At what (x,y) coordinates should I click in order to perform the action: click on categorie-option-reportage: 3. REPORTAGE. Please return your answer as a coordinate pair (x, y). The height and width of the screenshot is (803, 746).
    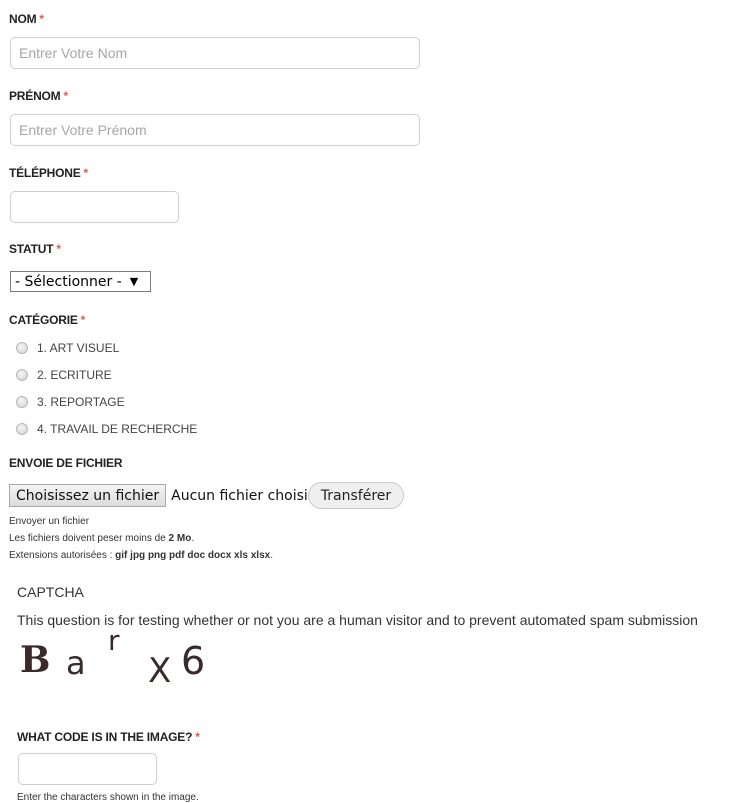
    Looking at the image, I should click on (70, 402).